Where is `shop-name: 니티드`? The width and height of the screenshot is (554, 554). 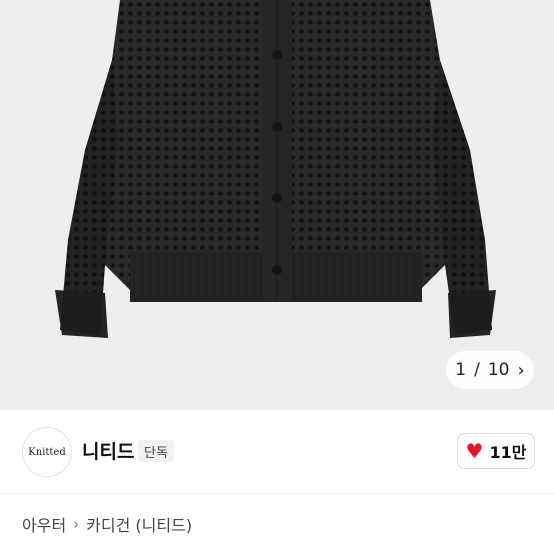
shop-name: 니티드 is located at coordinates (108, 450).